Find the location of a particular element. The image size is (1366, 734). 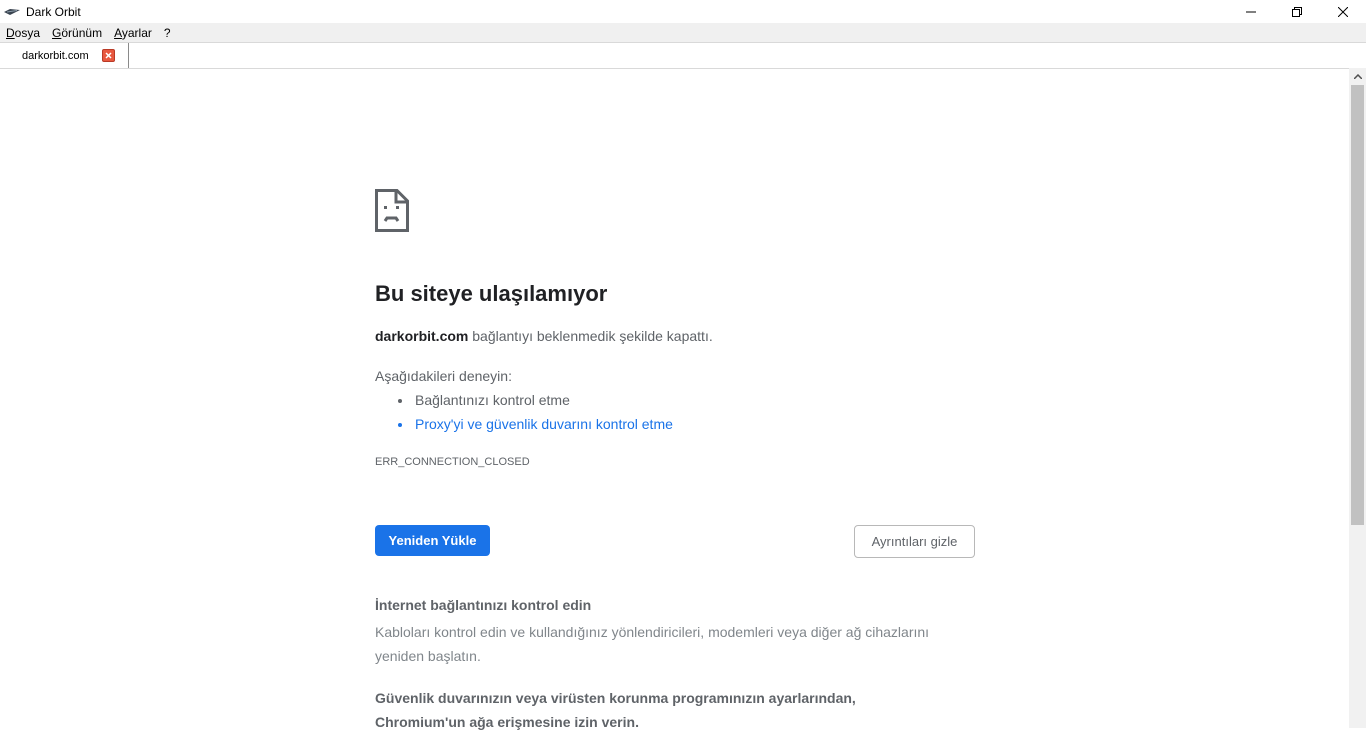

host-name: darkorbit.com is located at coordinates (422, 336).